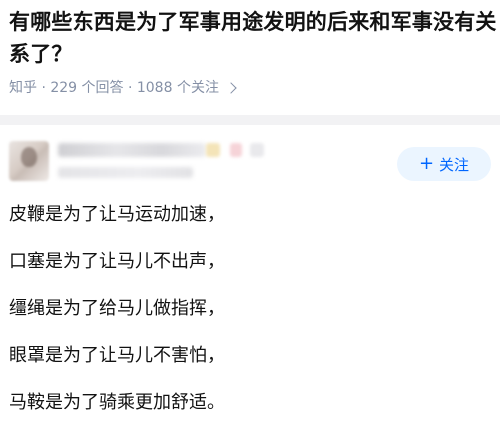  I want to click on question-title: 有哪些东西是为了军事用途发明的后来和军事没有关系了？, so click(253, 38).